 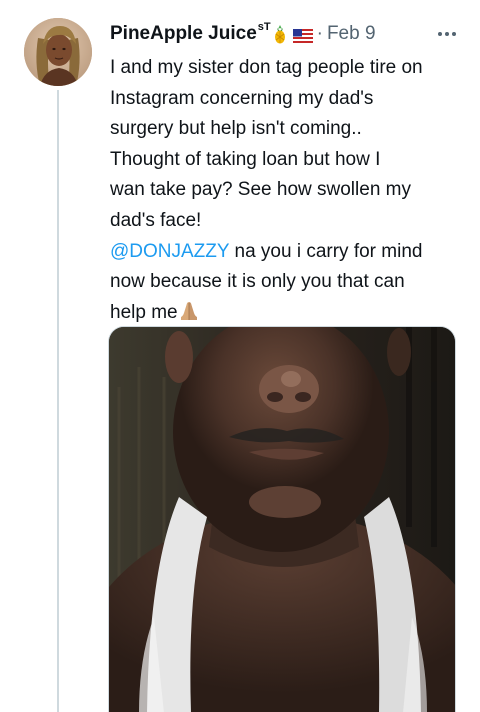 What do you see at coordinates (156, 220) in the screenshot?
I see `tweet-text-line: dad's face!` at bounding box center [156, 220].